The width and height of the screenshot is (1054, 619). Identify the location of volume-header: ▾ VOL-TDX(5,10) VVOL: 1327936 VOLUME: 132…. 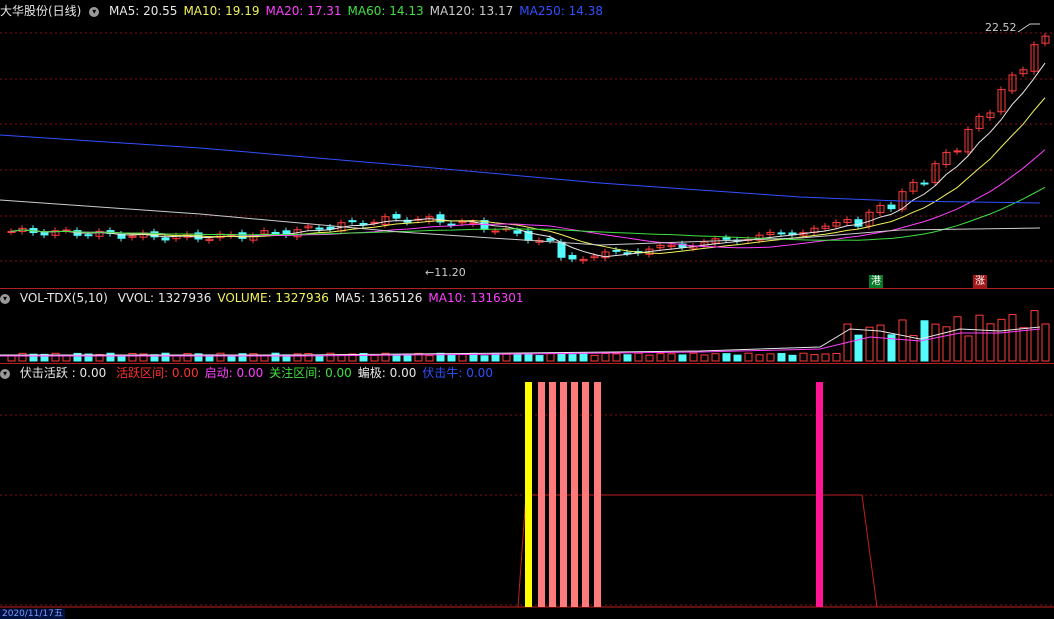
(268, 298).